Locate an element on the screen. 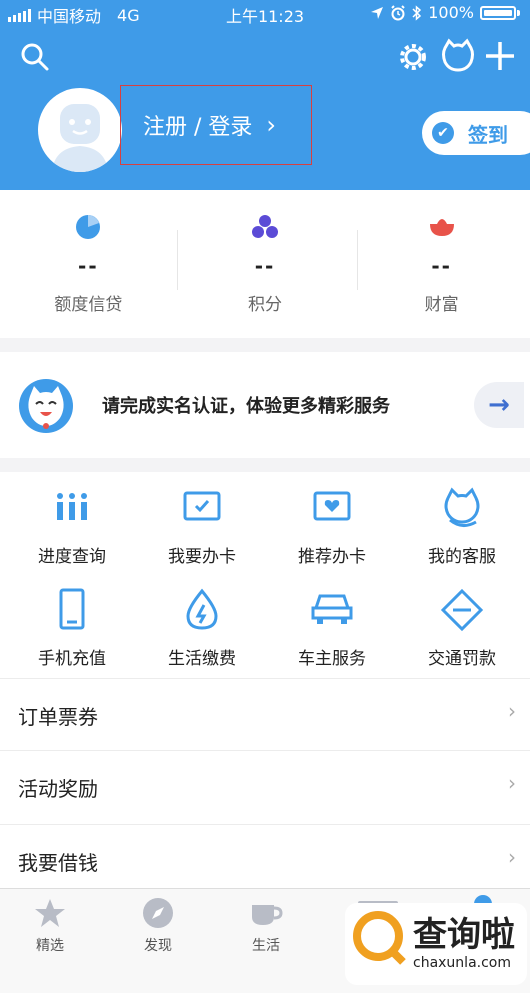 The image size is (530, 993). service-progress-query: 进度查询 is located at coordinates (72, 526).